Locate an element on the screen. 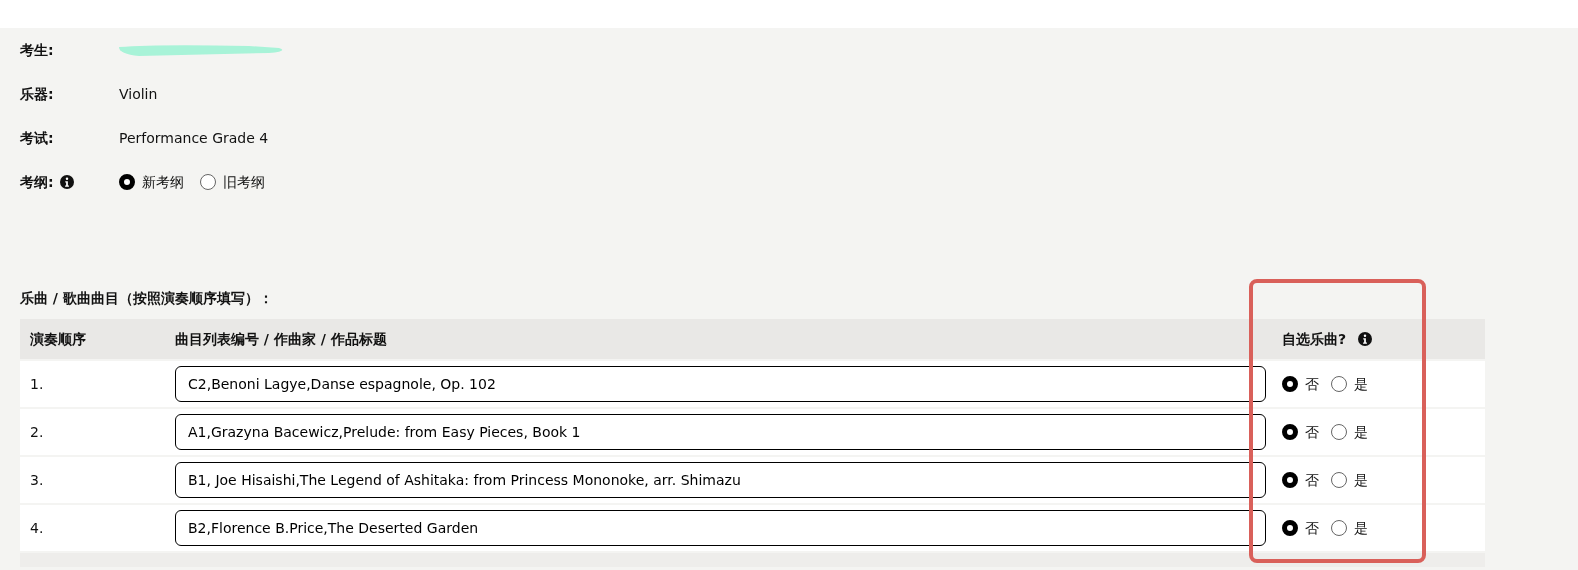 The width and height of the screenshot is (1578, 570). piece-input: B2,Florence B.Price,The Deserted Garden is located at coordinates (720, 528).